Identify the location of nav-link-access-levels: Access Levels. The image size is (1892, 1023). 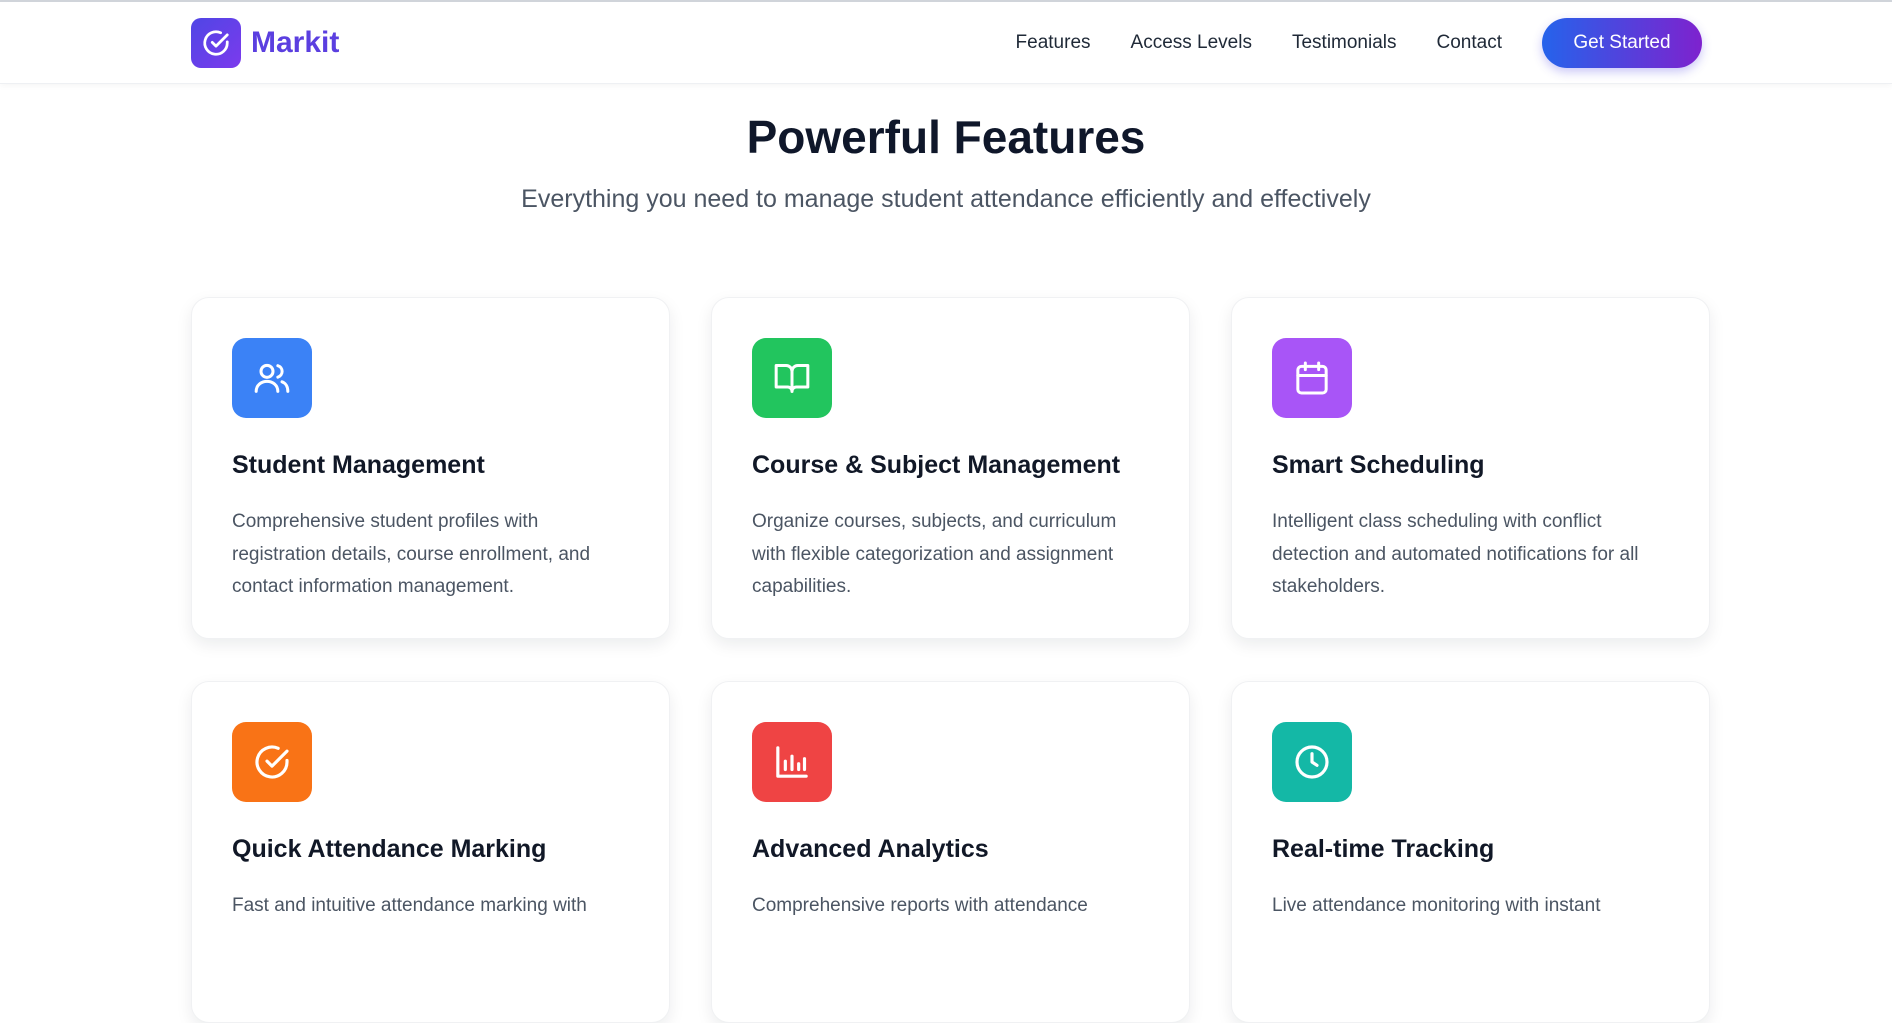
(1191, 43).